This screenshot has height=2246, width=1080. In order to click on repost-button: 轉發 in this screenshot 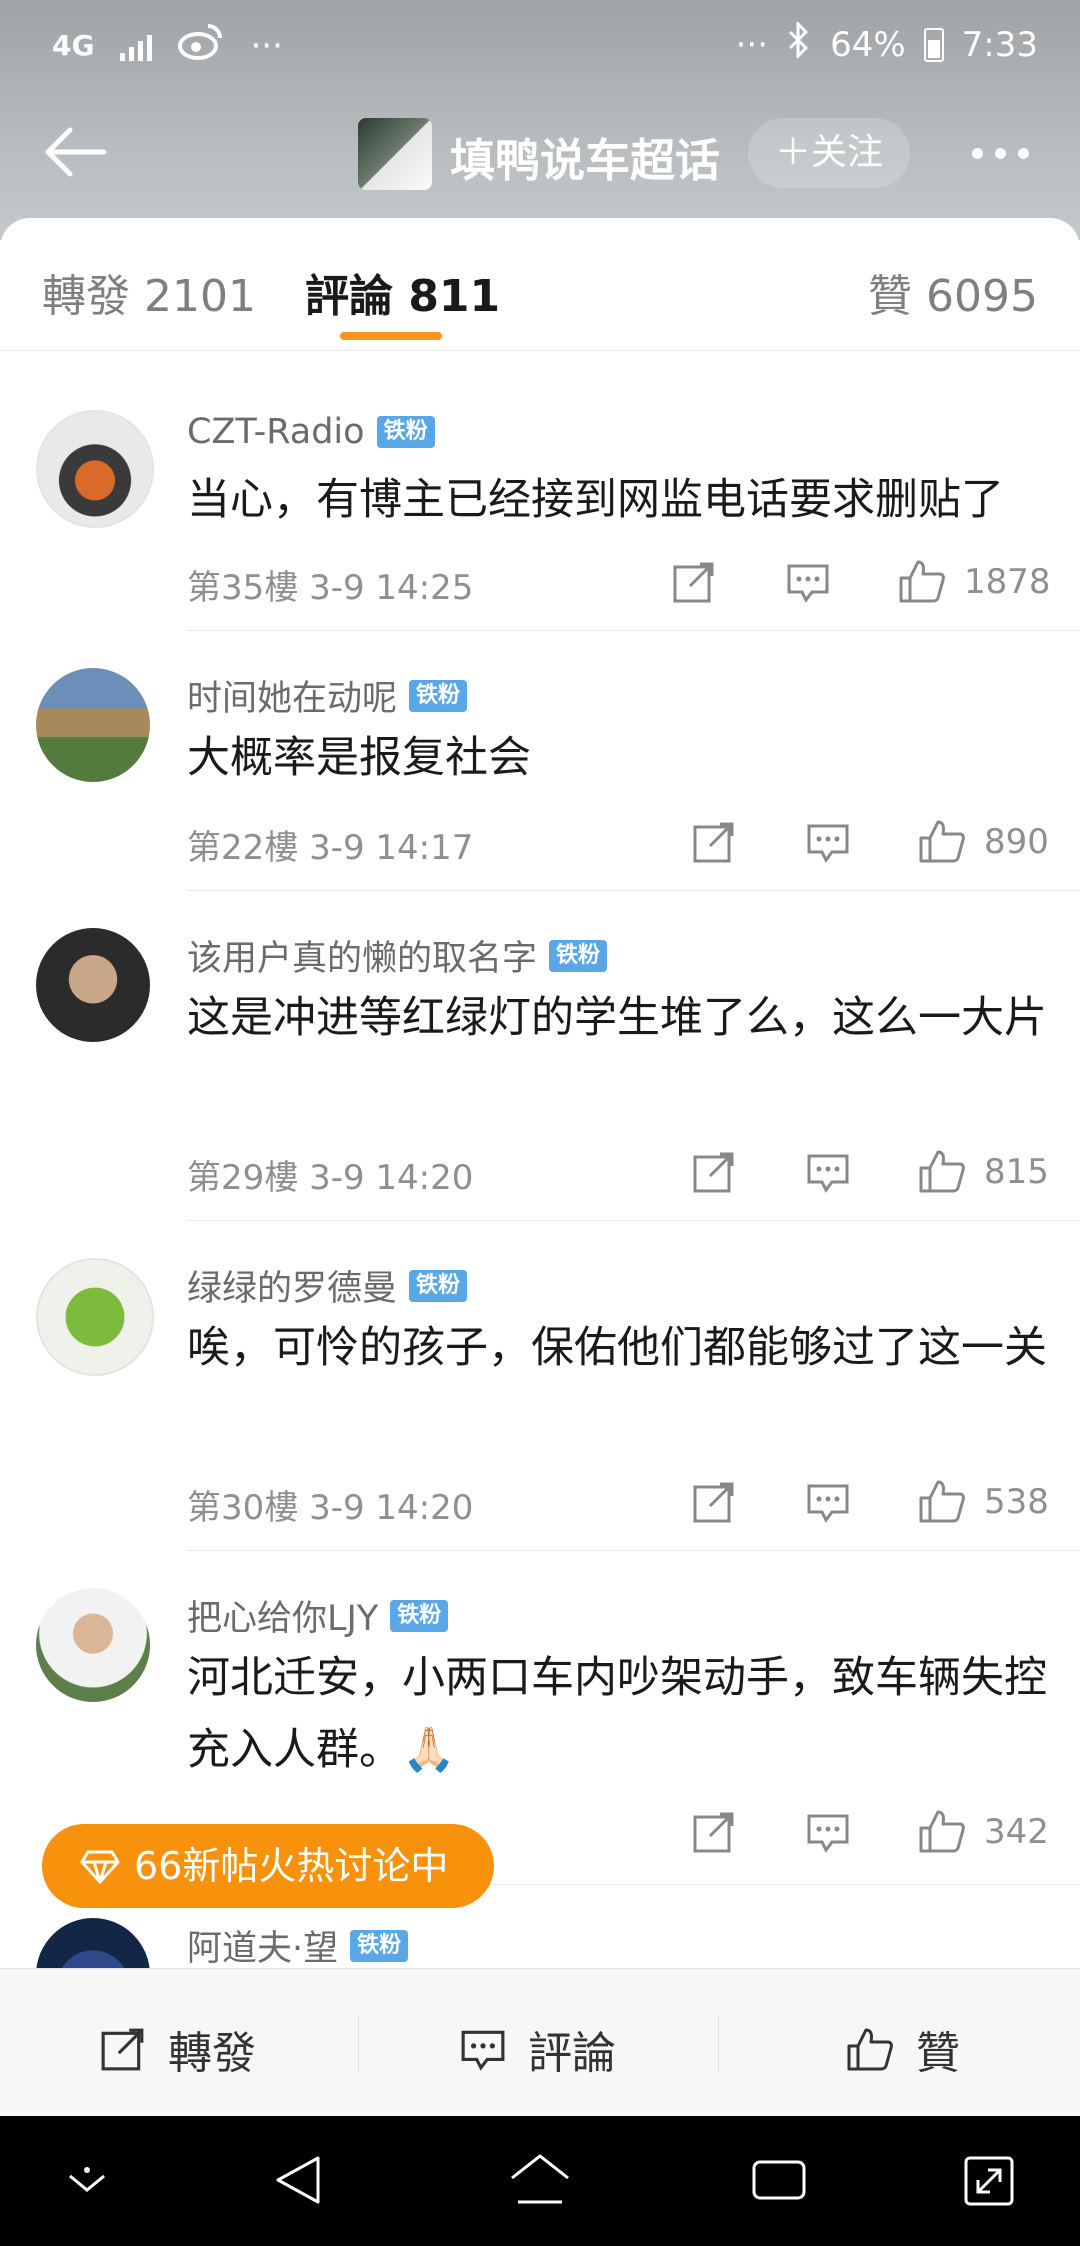, I will do `click(178, 2049)`.